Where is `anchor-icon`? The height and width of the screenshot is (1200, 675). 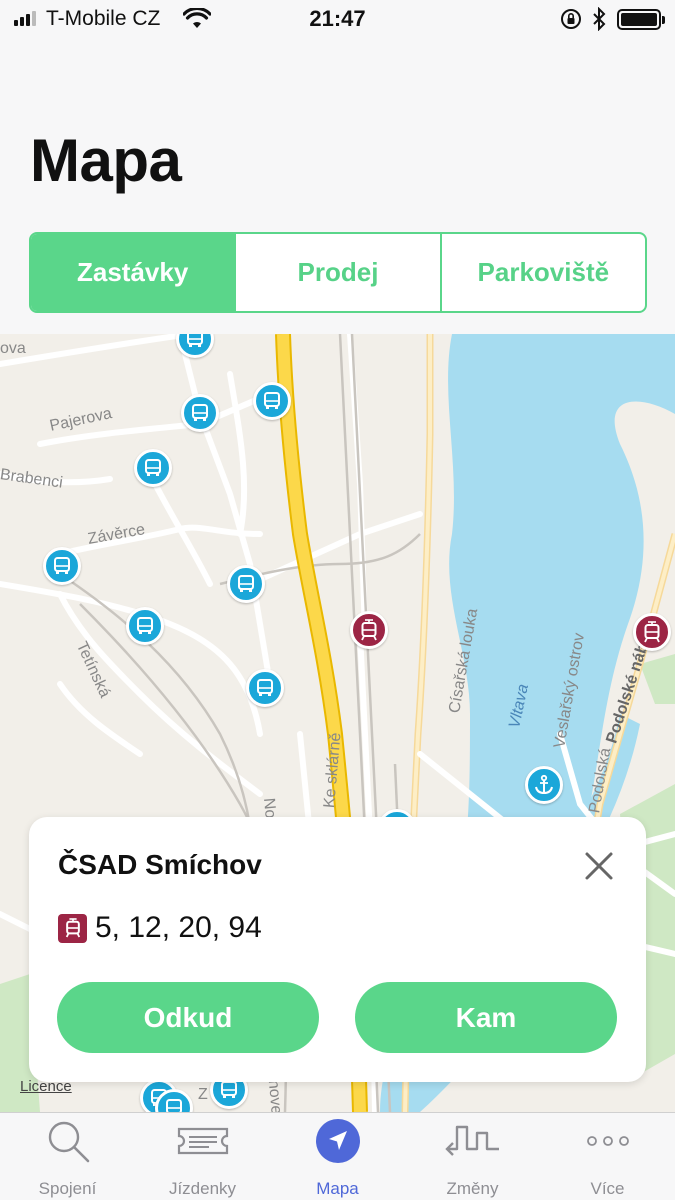 anchor-icon is located at coordinates (544, 784).